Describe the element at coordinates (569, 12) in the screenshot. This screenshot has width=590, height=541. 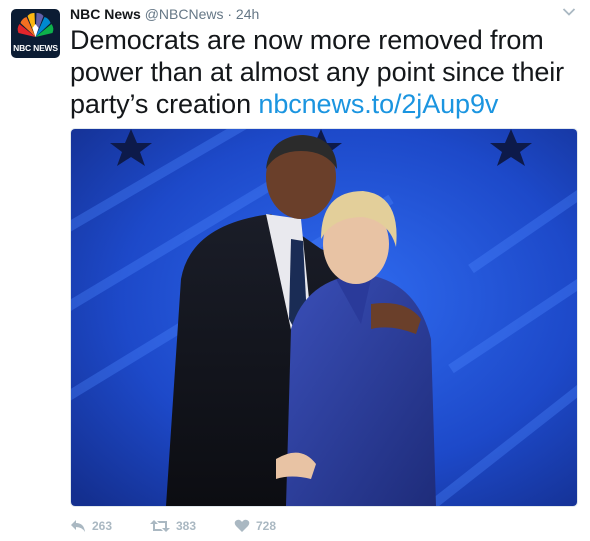
I see `chevron-down-icon` at that location.